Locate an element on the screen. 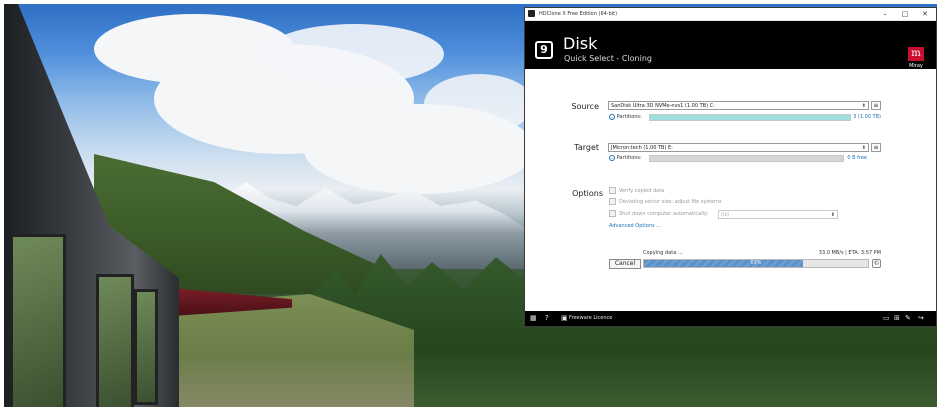 This screenshot has width=941, height=411. title-bar: HDClone X Free Edition (64-bit) – □ ✕ is located at coordinates (730, 14).